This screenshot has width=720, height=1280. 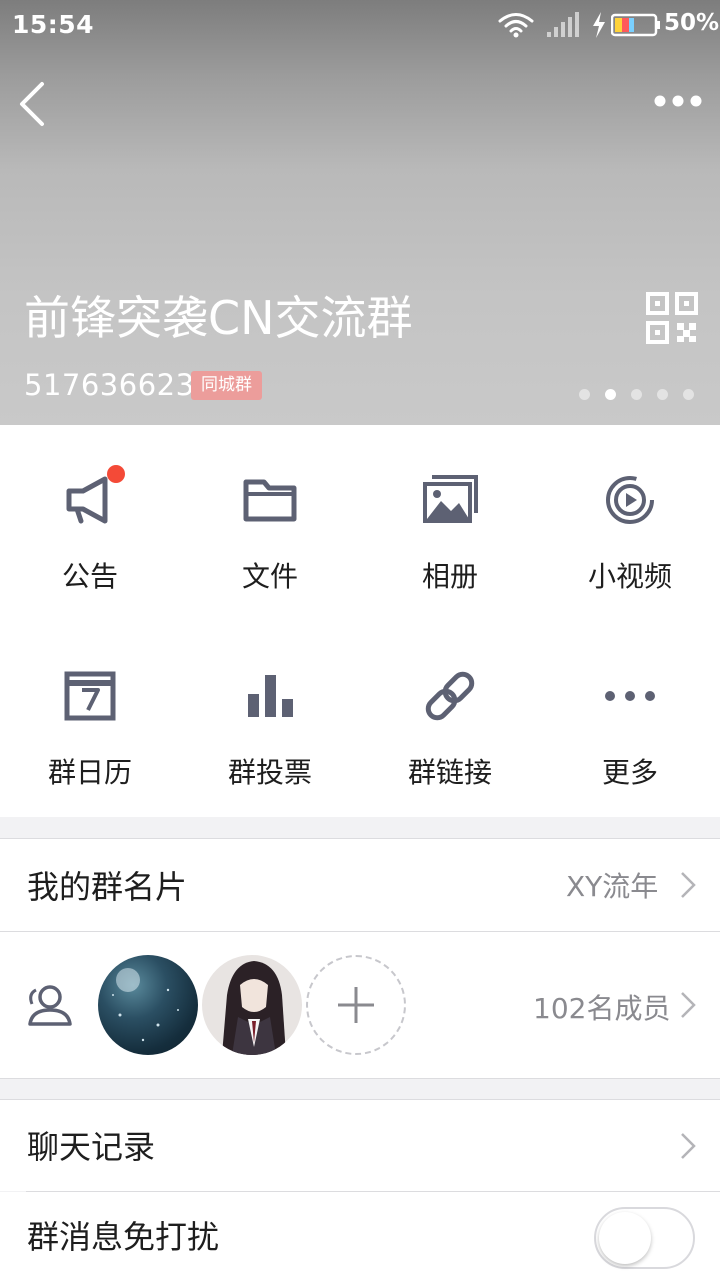 What do you see at coordinates (89, 772) in the screenshot?
I see `feature-label: 群日历` at bounding box center [89, 772].